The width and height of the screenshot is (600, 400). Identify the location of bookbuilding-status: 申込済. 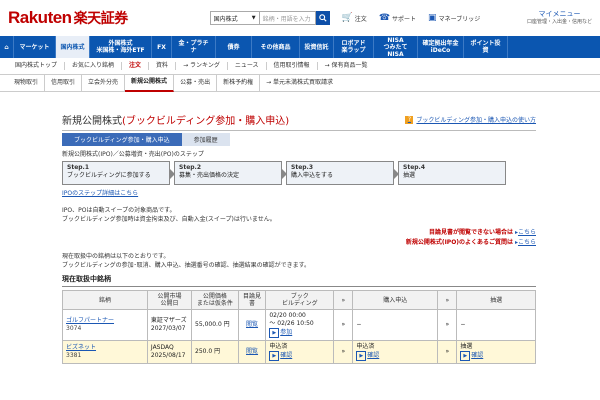
(278, 346).